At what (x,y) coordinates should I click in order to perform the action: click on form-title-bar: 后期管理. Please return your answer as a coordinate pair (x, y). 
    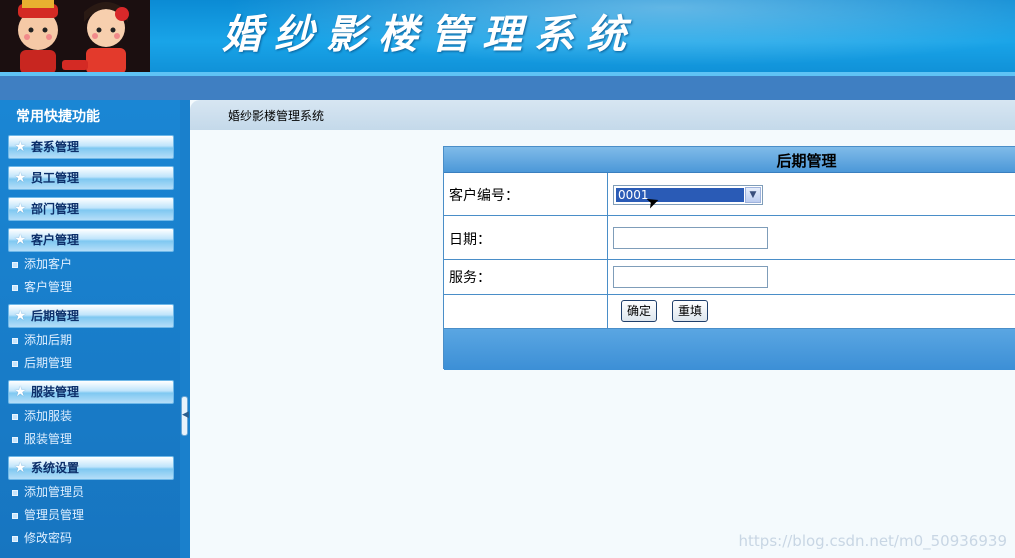
    Looking at the image, I should click on (729, 160).